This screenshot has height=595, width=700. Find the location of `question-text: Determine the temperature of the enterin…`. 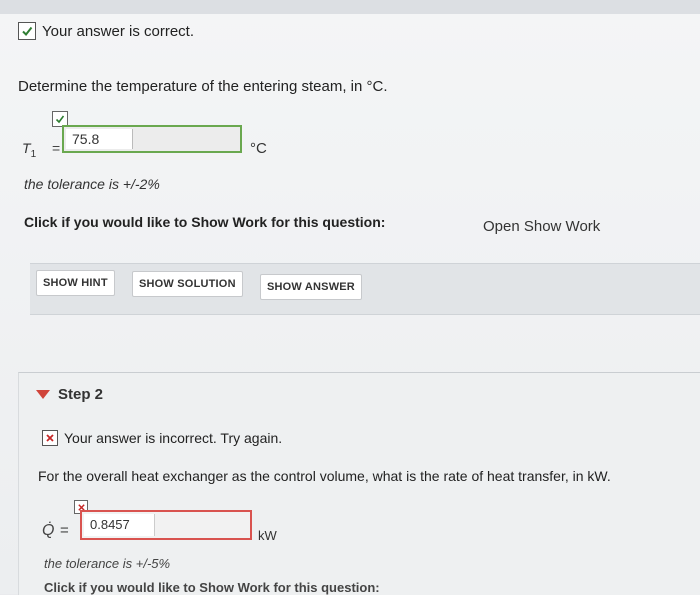

question-text: Determine the temperature of the enterin… is located at coordinates (203, 86).